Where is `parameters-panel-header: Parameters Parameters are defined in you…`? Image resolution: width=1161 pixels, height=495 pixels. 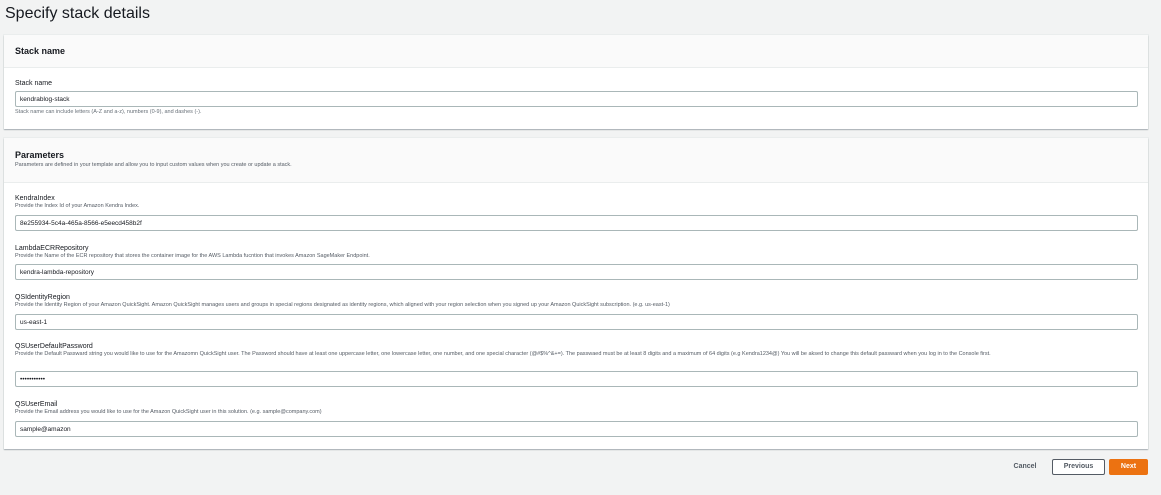
parameters-panel-header: Parameters Parameters are defined in you… is located at coordinates (576, 160).